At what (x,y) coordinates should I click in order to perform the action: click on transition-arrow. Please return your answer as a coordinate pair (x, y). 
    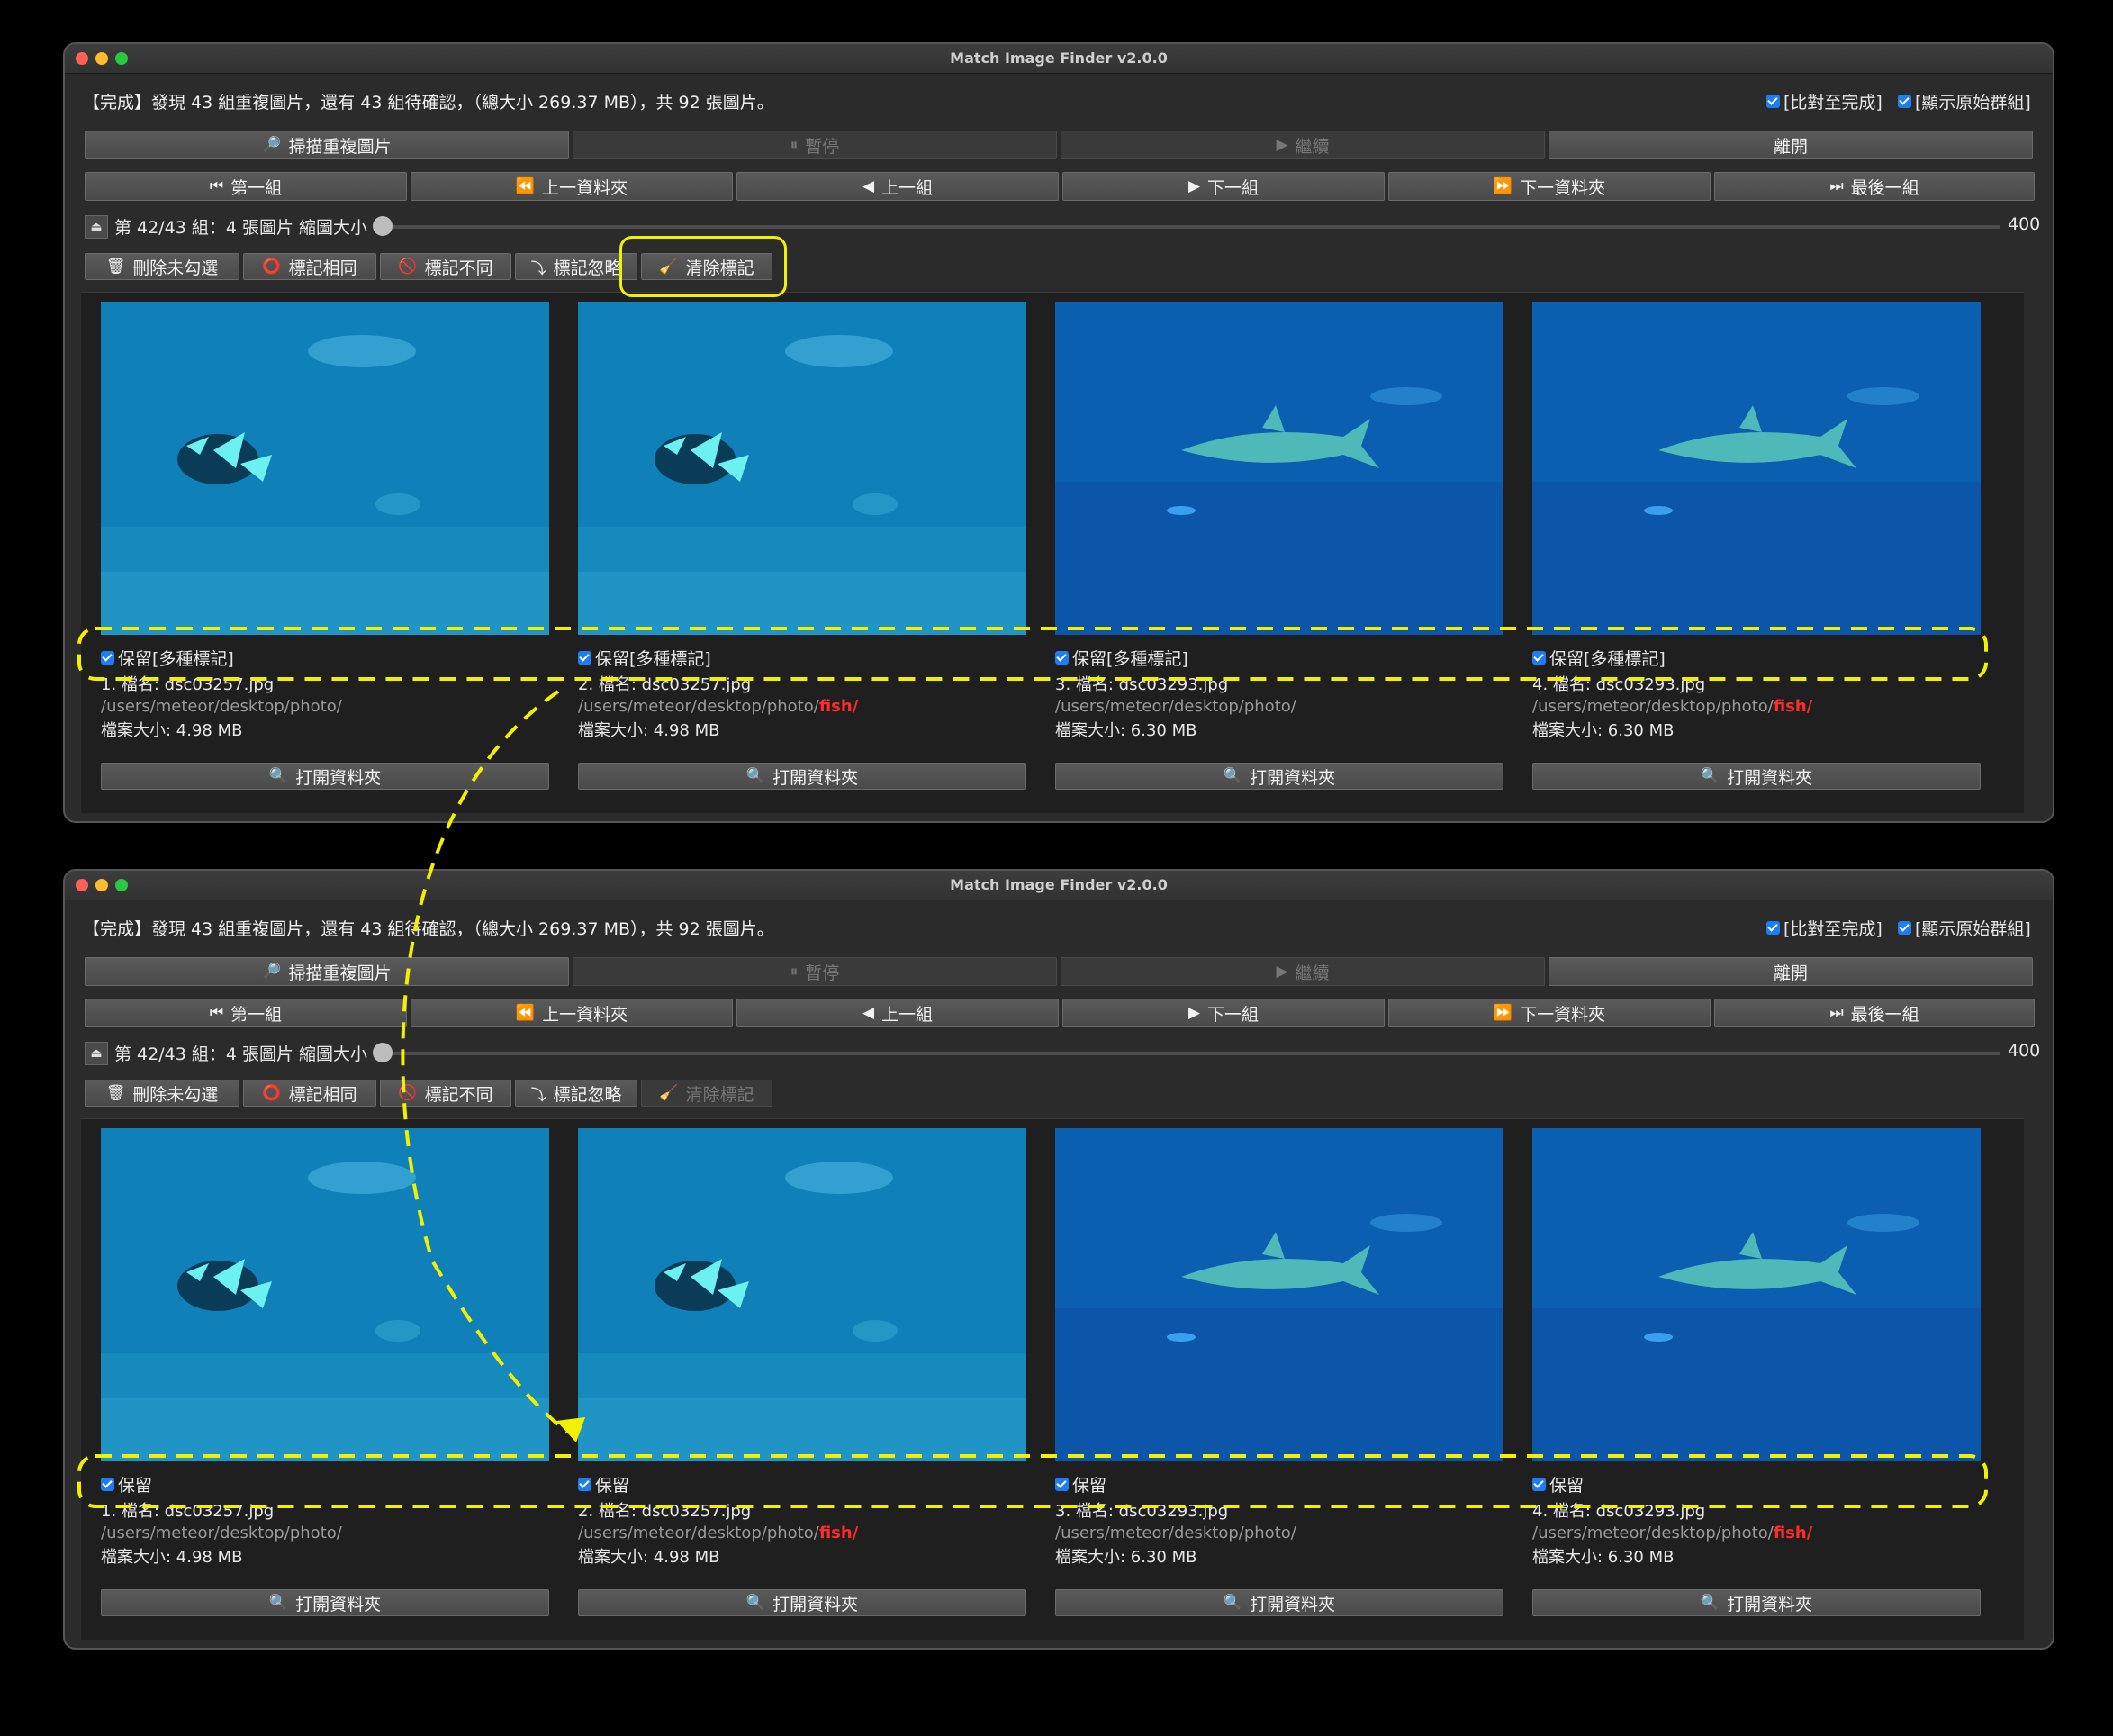
    Looking at the image, I should click on (485, 1061).